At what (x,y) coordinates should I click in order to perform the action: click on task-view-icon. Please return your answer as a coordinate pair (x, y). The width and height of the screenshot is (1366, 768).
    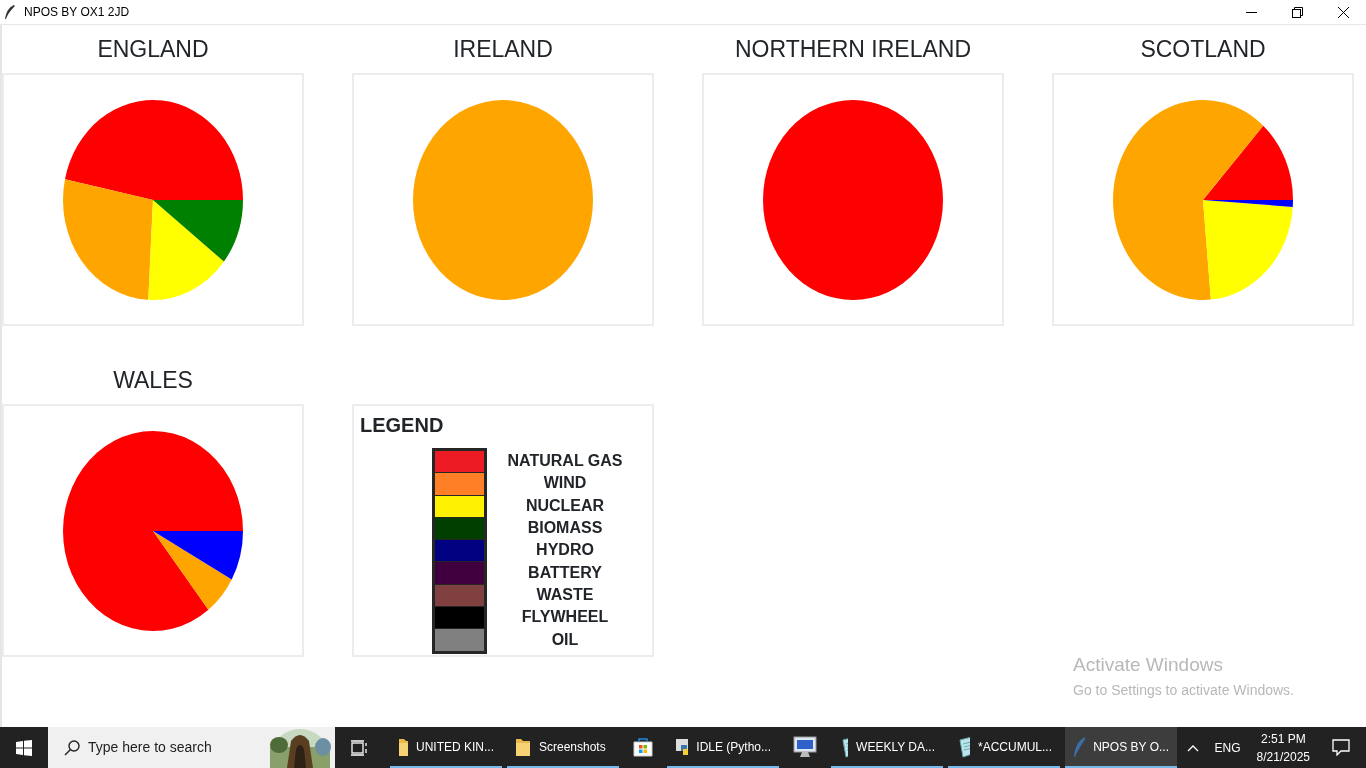
    Looking at the image, I should click on (360, 747).